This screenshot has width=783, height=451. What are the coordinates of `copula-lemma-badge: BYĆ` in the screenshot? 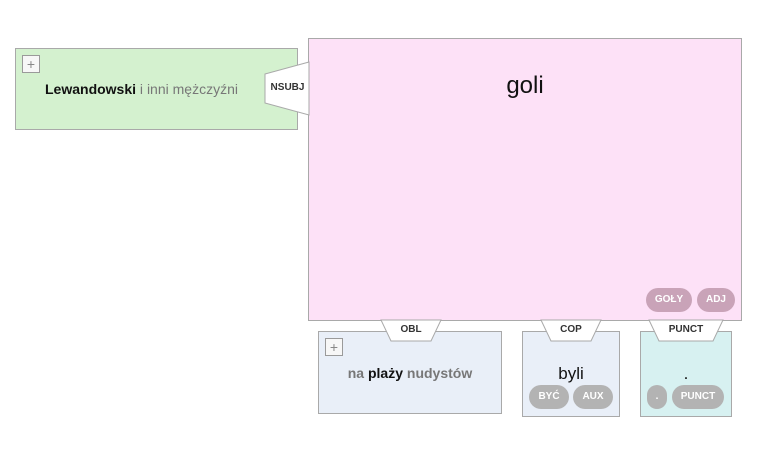 It's located at (549, 397).